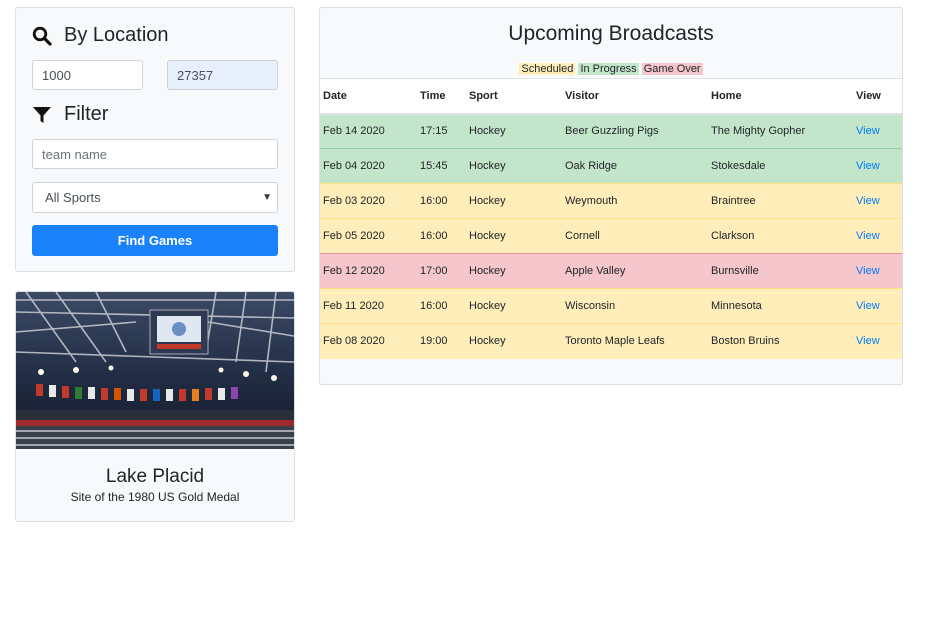 The width and height of the screenshot is (925, 619). I want to click on cell-date: Feb 12 2020, so click(368, 271).